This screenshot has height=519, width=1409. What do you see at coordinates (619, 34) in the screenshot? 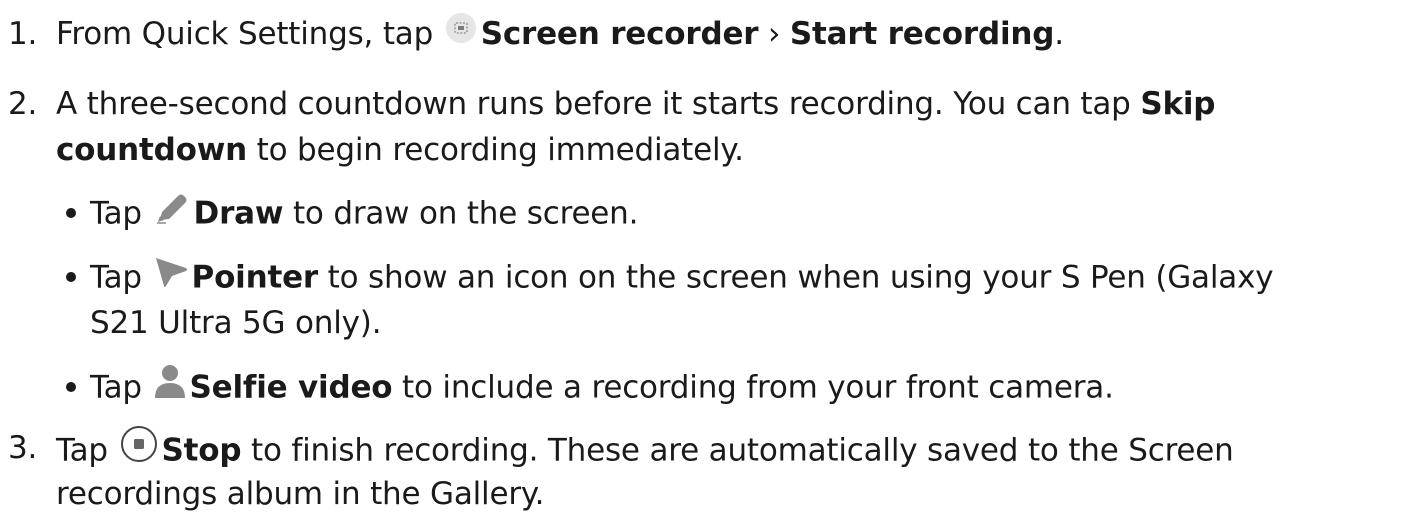
I see `screen-recorder-label: Screen recorder` at bounding box center [619, 34].